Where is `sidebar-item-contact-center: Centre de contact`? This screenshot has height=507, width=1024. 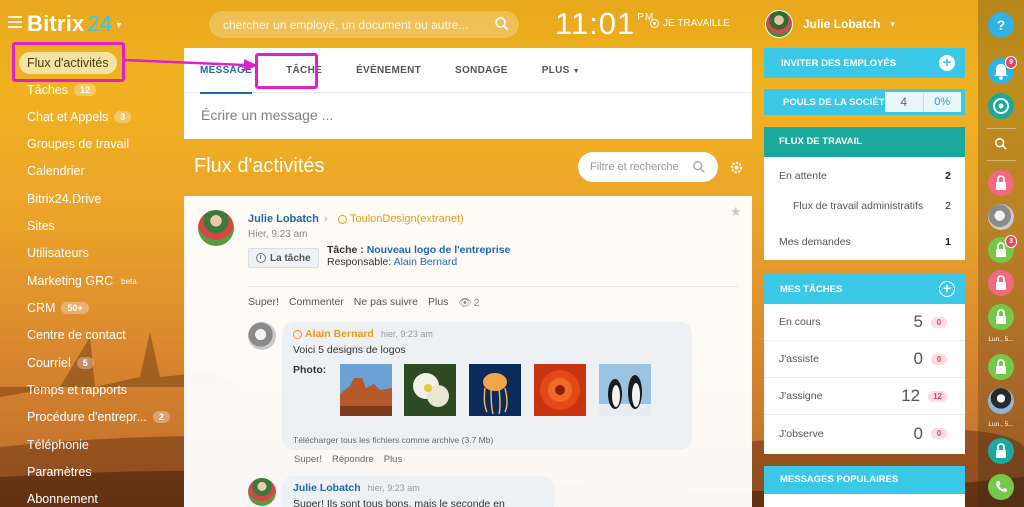 sidebar-item-contact-center: Centre de contact is located at coordinates (76, 335).